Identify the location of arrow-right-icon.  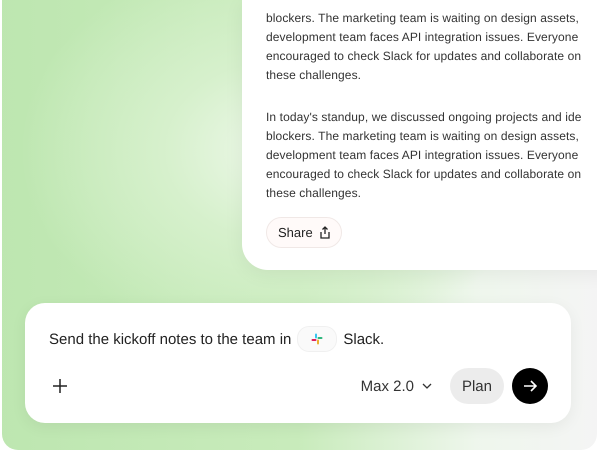
(530, 386).